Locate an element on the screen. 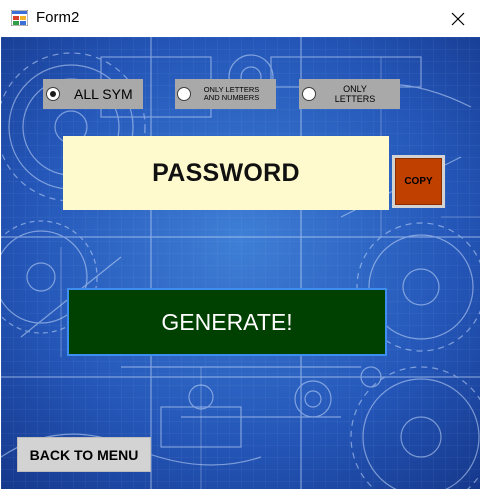  option-letters-numbers-label: ONLY LETTERS AND NUMBERS is located at coordinates (231, 94).